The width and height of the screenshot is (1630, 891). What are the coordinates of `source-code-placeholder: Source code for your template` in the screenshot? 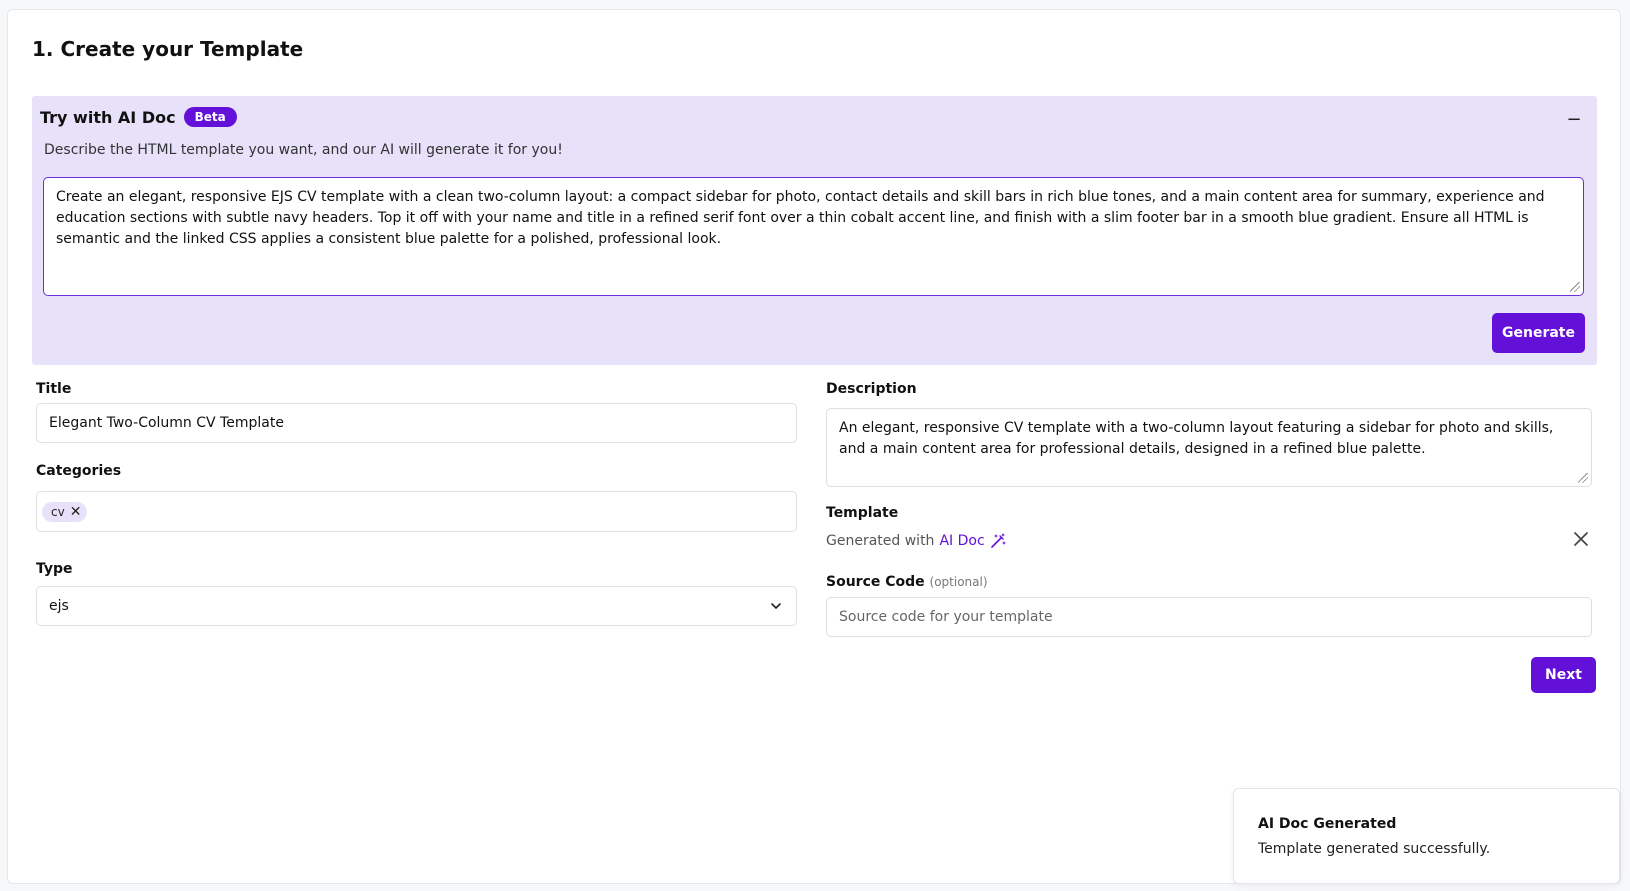 It's located at (946, 617).